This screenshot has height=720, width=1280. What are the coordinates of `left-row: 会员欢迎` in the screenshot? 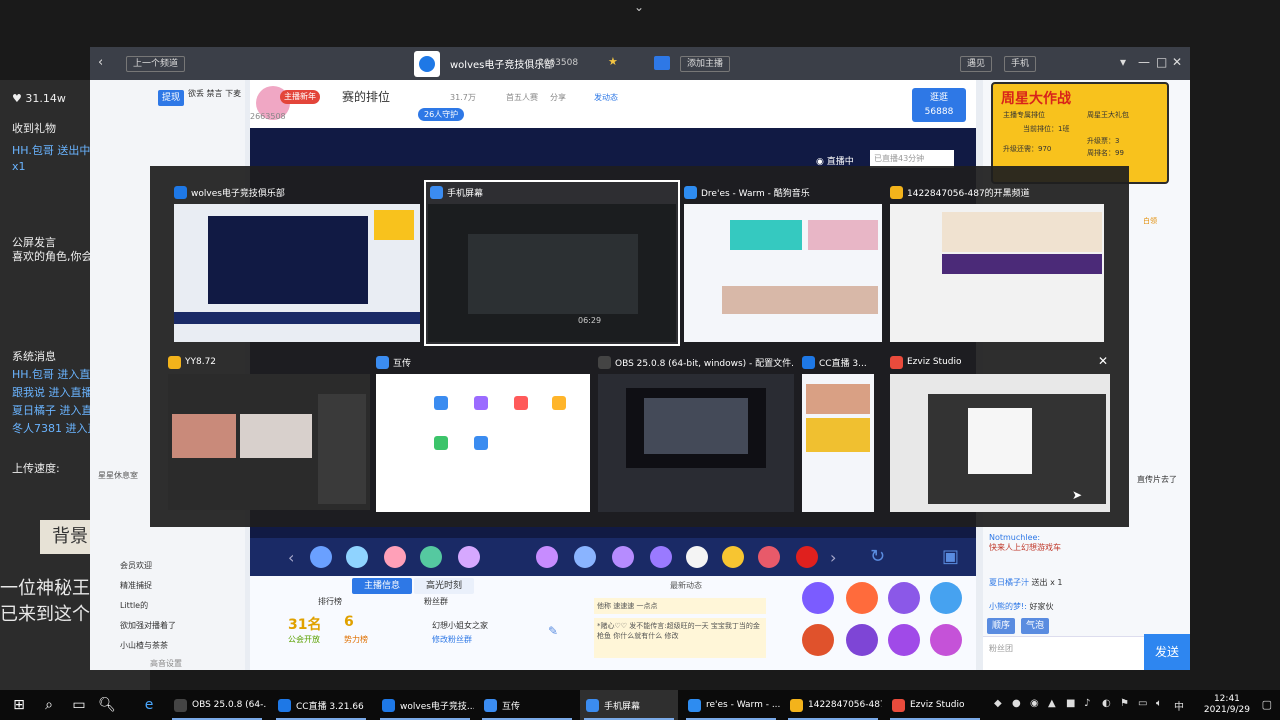 It's located at (136, 565).